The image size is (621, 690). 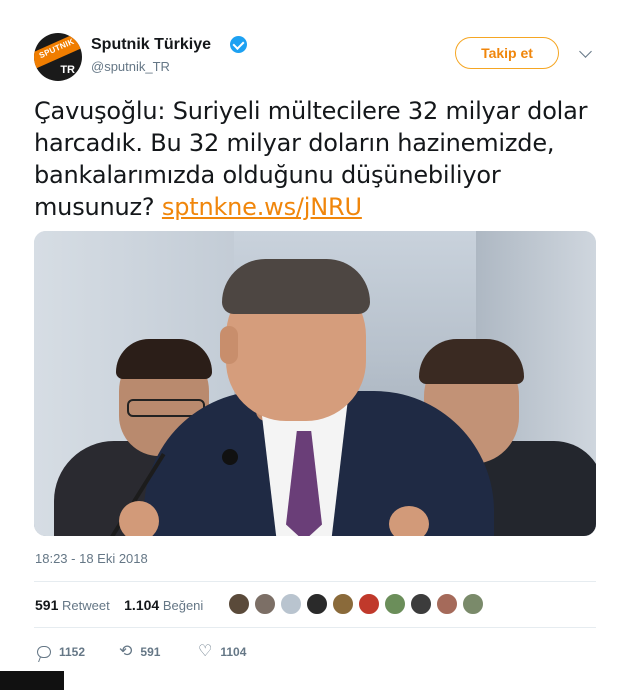 What do you see at coordinates (130, 66) in the screenshot?
I see `account-handle: @sputnik_TR` at bounding box center [130, 66].